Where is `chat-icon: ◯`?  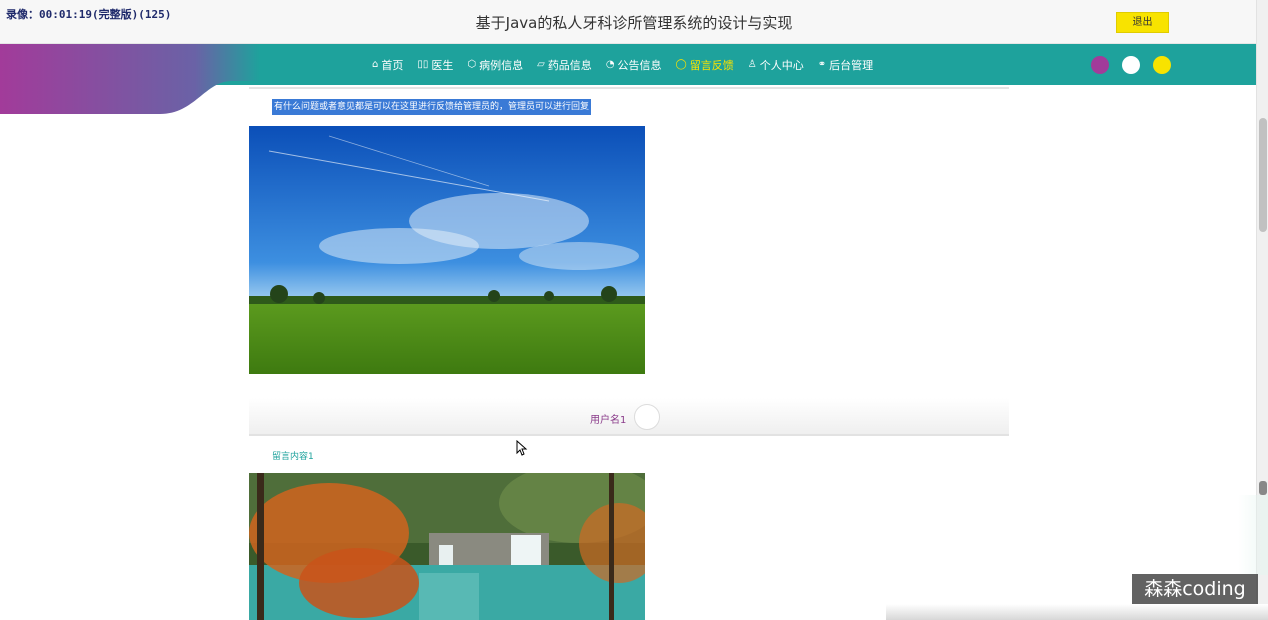 chat-icon: ◯ is located at coordinates (681, 64).